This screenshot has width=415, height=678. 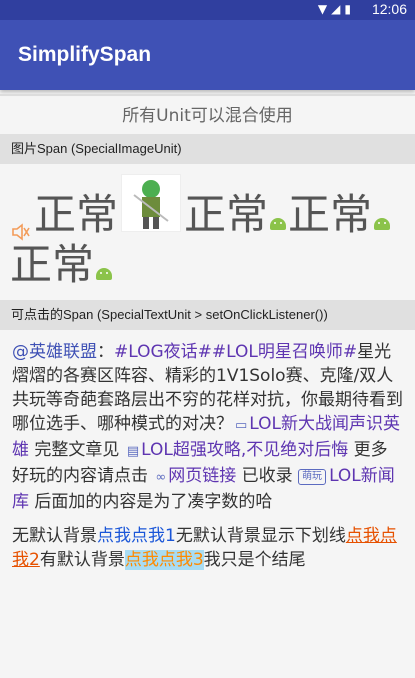 I want to click on topic-link: #LOG夜话#, so click(x=163, y=352).